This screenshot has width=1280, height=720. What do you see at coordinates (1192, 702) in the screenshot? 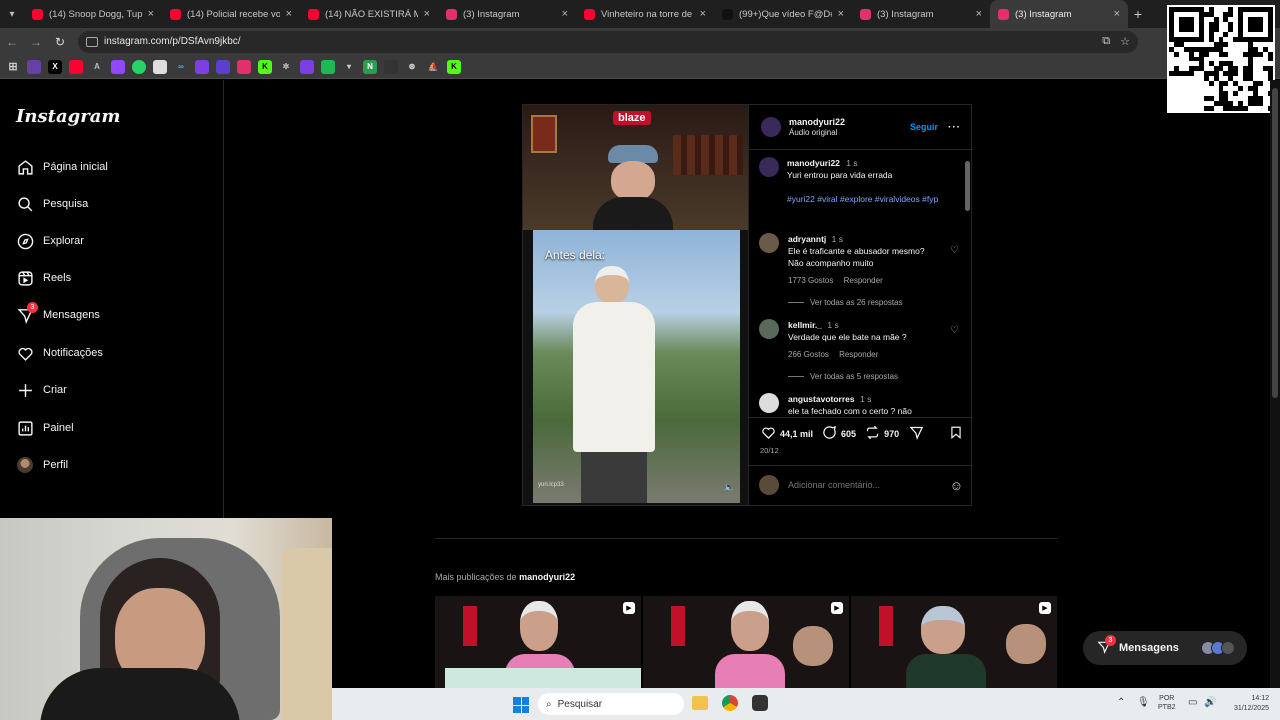
I see `network-icon: ▭` at bounding box center [1192, 702].